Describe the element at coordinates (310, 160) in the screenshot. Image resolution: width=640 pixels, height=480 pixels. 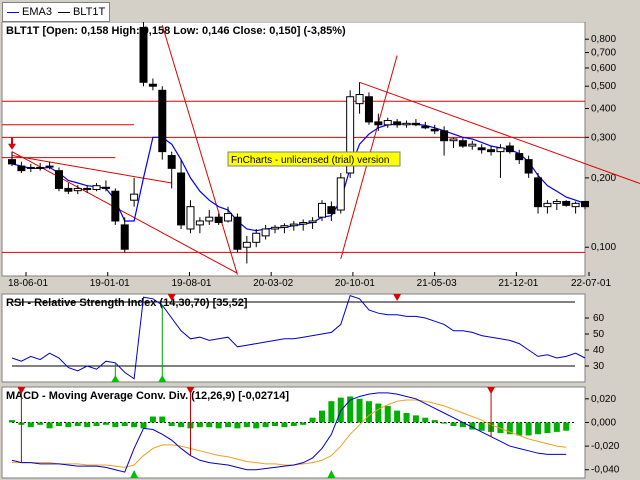
I see `watermark-text: FnCharts - unlicensed (trial) version` at that location.